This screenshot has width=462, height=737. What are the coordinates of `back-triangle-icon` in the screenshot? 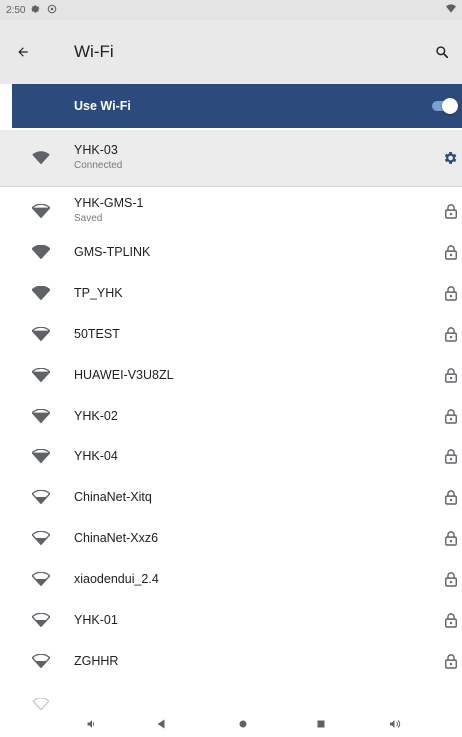 It's located at (161, 724).